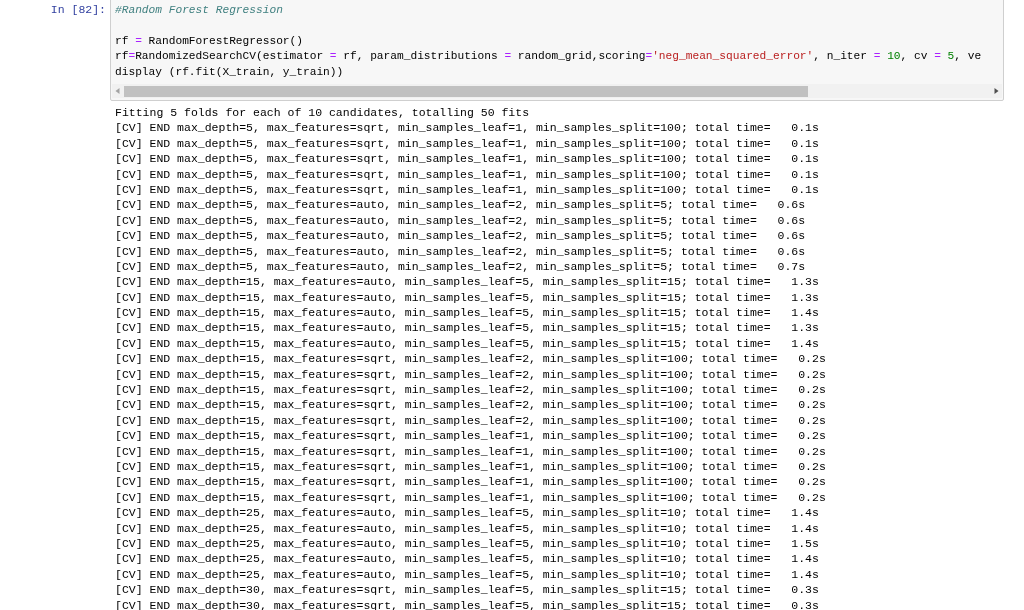 This screenshot has width=1024, height=610. Describe the element at coordinates (78, 10) in the screenshot. I see `input-prompt: In [82]:` at that location.